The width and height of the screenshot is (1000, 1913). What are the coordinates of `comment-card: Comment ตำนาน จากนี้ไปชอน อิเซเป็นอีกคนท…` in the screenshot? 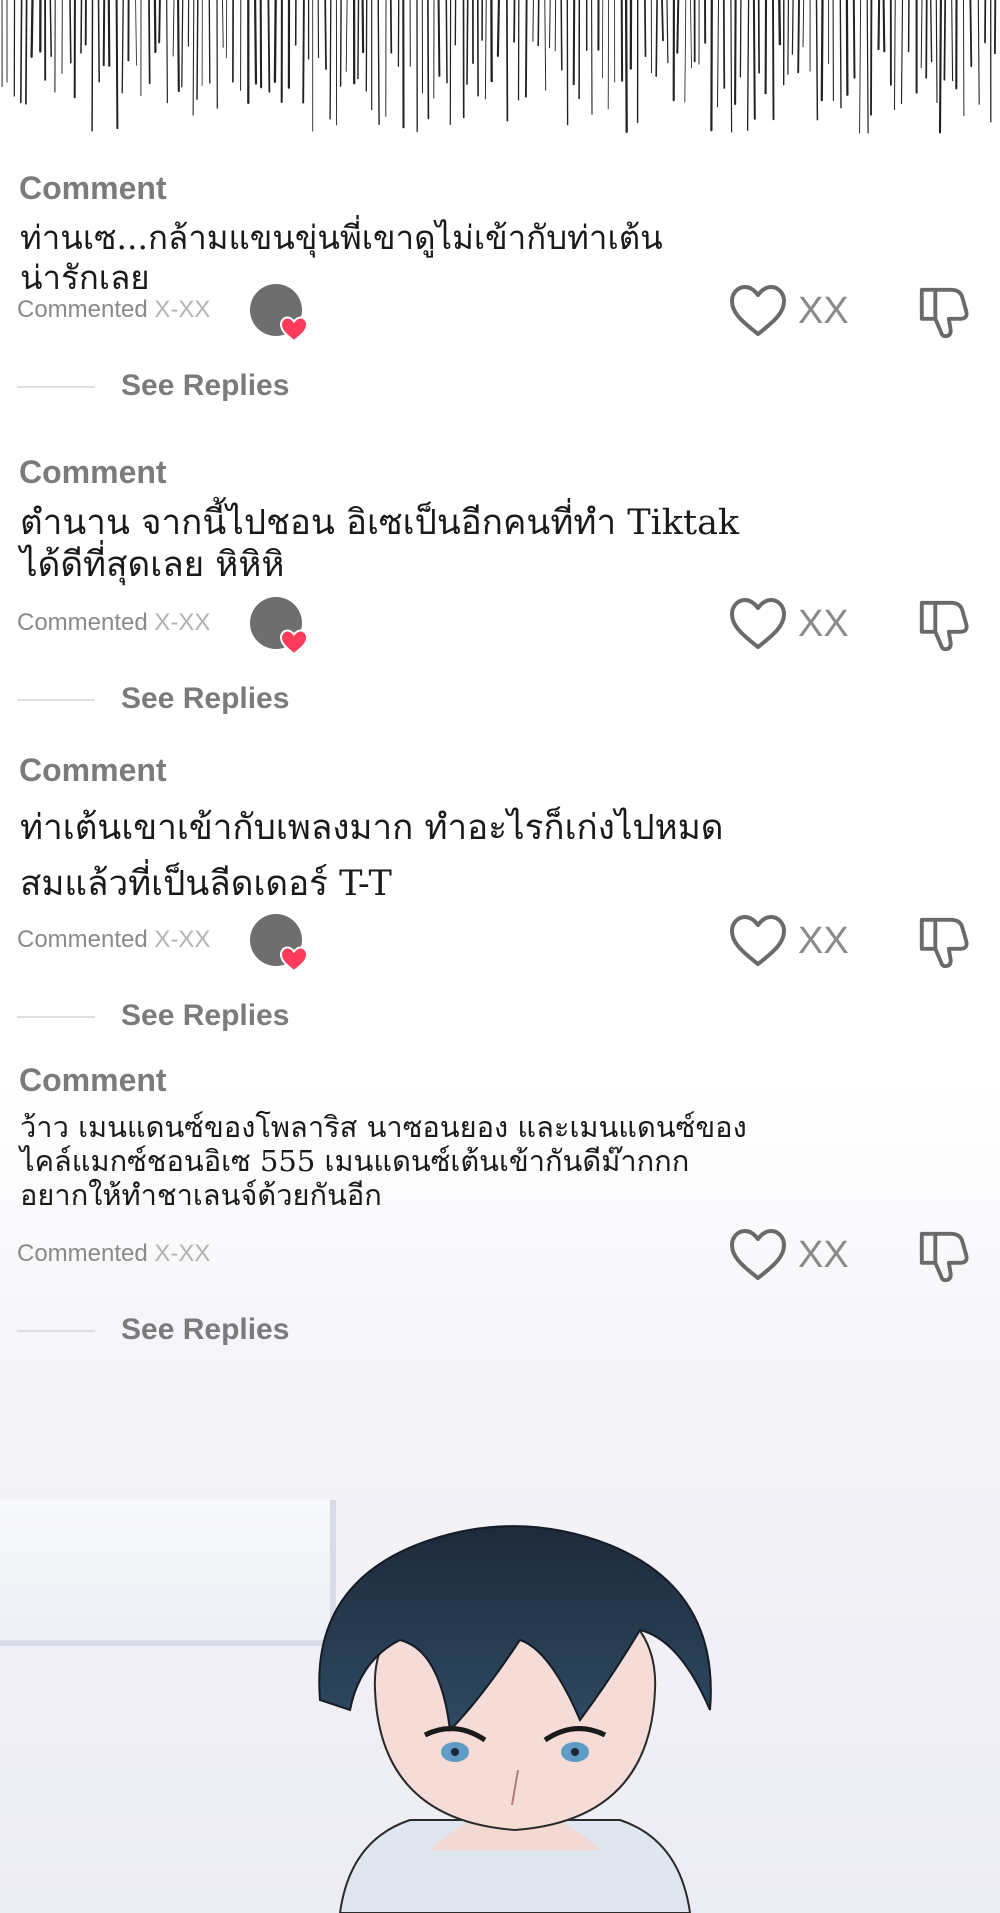 It's located at (500, 596).